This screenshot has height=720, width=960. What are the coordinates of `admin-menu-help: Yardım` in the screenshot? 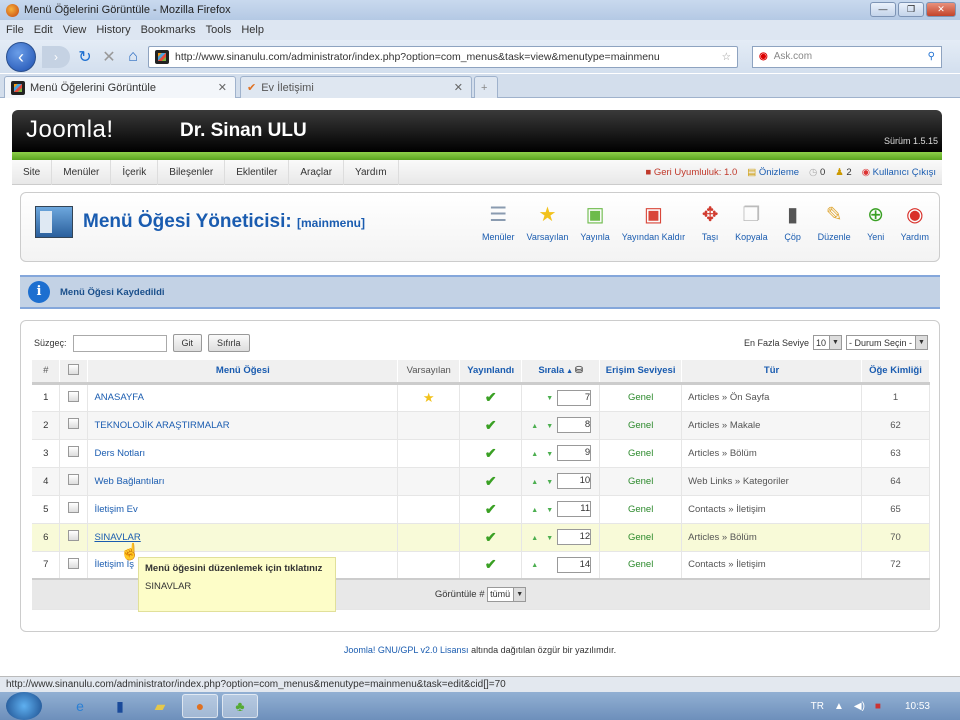 It's located at (371, 172).